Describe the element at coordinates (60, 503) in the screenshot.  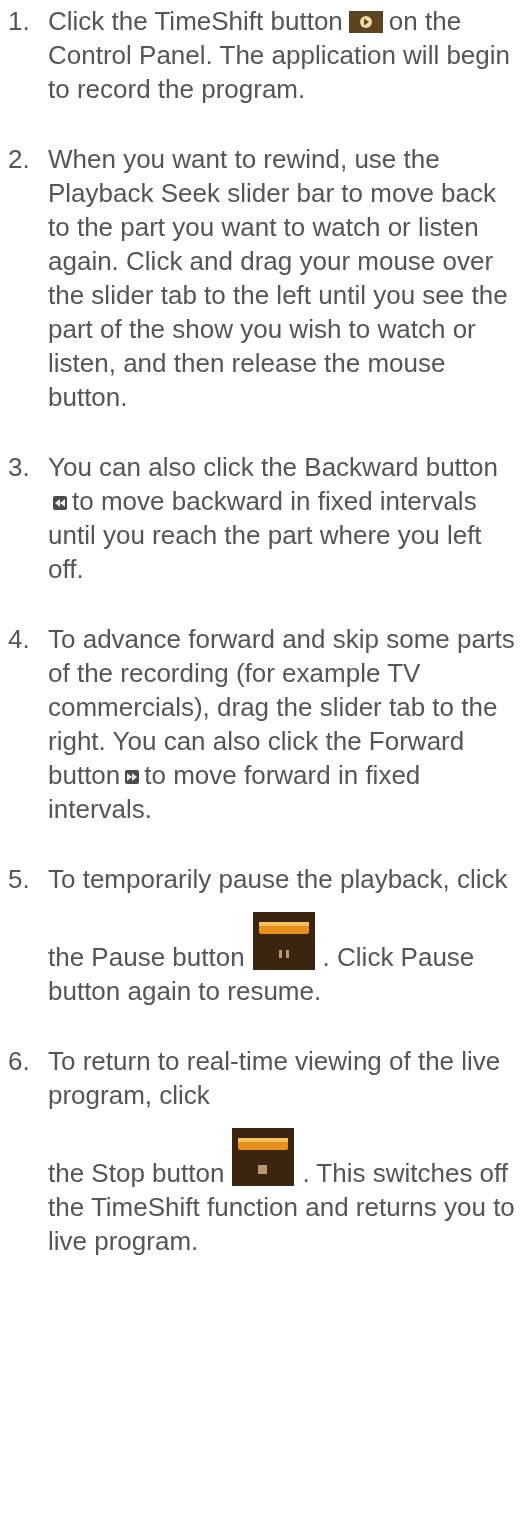
I see `backward-button-icon` at that location.